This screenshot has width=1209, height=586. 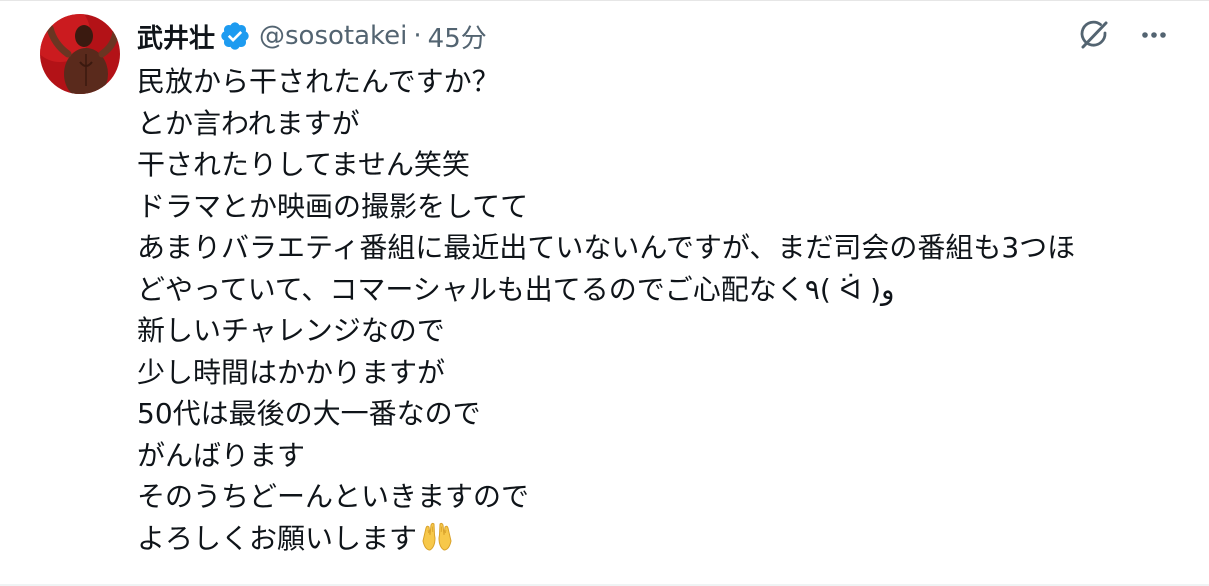 I want to click on avatar, so click(x=80, y=54).